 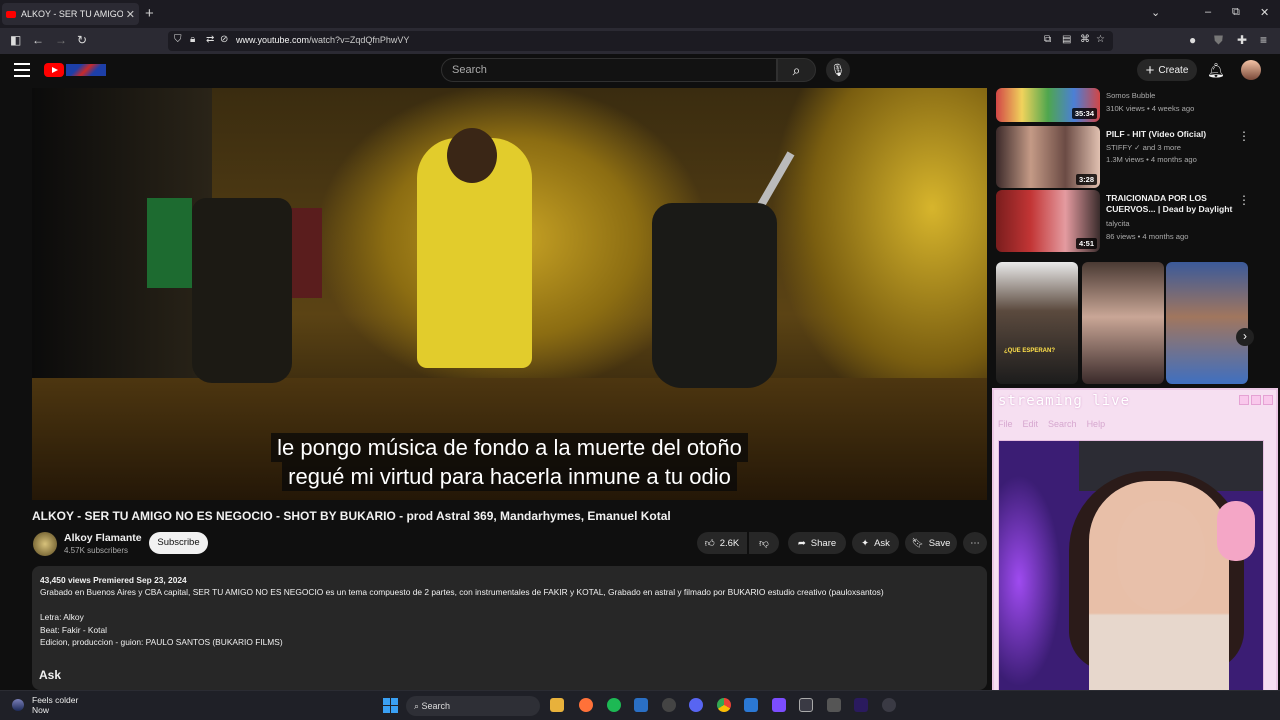 What do you see at coordinates (44, 705) in the screenshot?
I see `weather-widget: Feels colder Now` at bounding box center [44, 705].